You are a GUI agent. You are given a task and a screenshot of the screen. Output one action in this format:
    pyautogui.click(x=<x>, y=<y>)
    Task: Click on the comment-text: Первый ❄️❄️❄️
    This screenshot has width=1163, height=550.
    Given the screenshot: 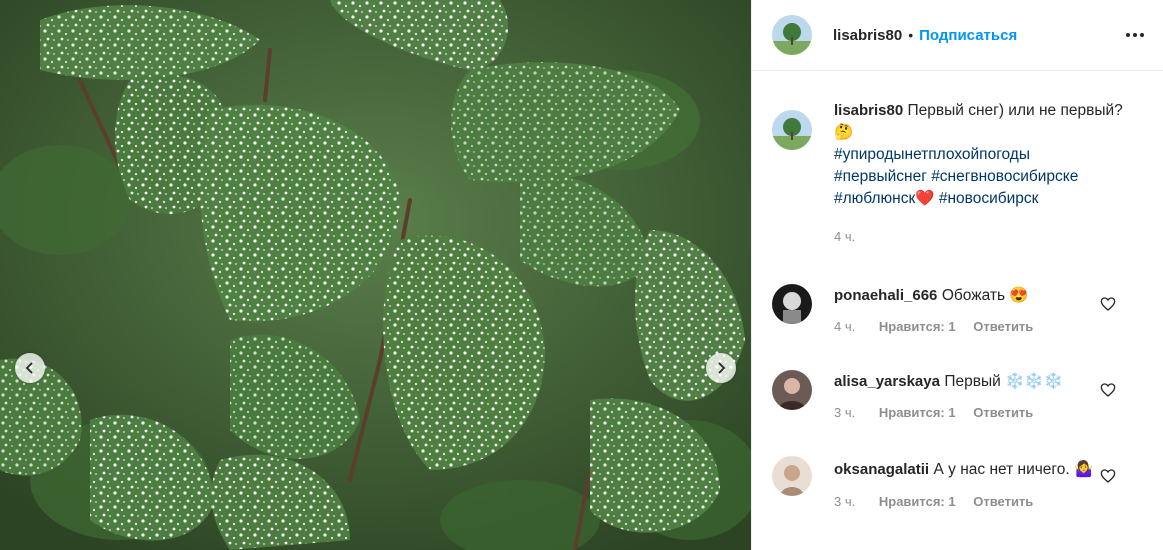 What is the action you would take?
    pyautogui.click(x=1004, y=381)
    